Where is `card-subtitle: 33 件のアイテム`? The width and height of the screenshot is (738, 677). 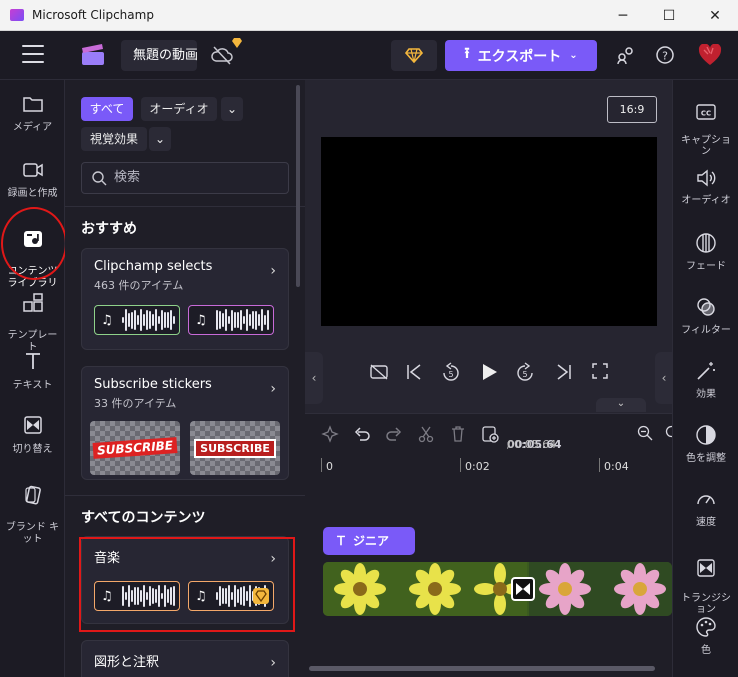
card-subtitle: 33 件のアイテム is located at coordinates (135, 403).